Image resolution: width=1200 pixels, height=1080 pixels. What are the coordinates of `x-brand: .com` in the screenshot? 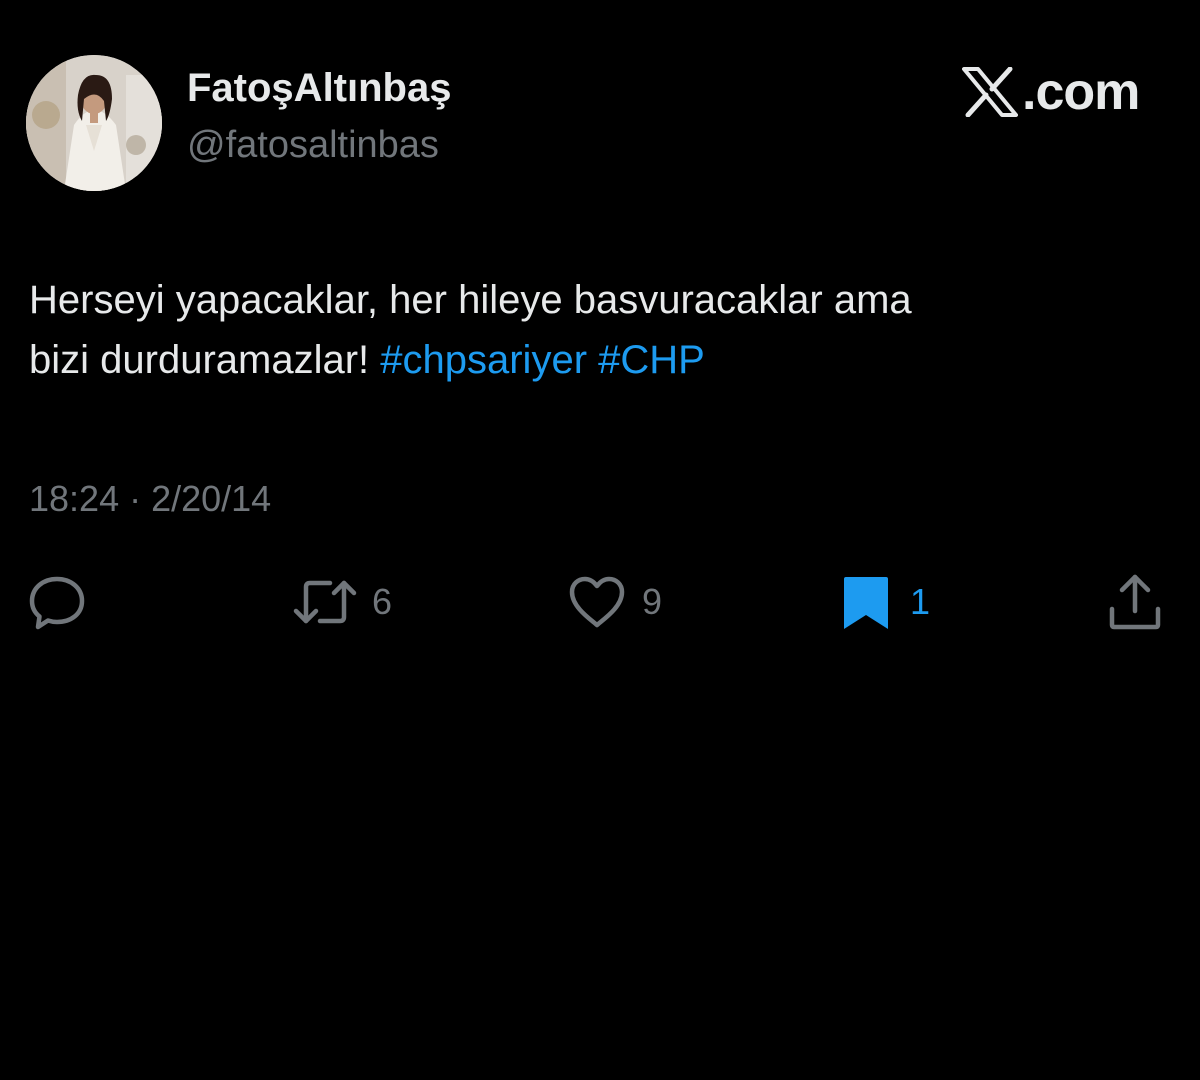 It's located at (1051, 92).